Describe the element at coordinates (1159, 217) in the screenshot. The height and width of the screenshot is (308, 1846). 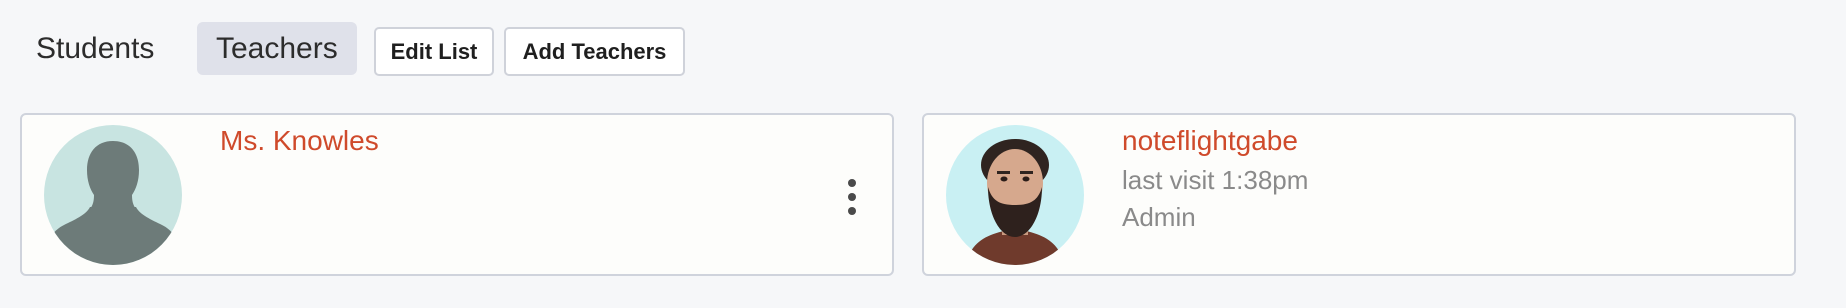
I see `role-label: Admin` at that location.